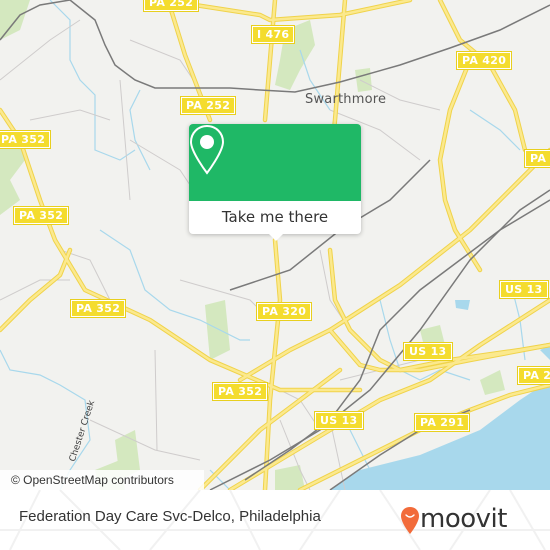 This screenshot has height=550, width=550. I want to click on route-shield-pa320: PA 320, so click(284, 311).